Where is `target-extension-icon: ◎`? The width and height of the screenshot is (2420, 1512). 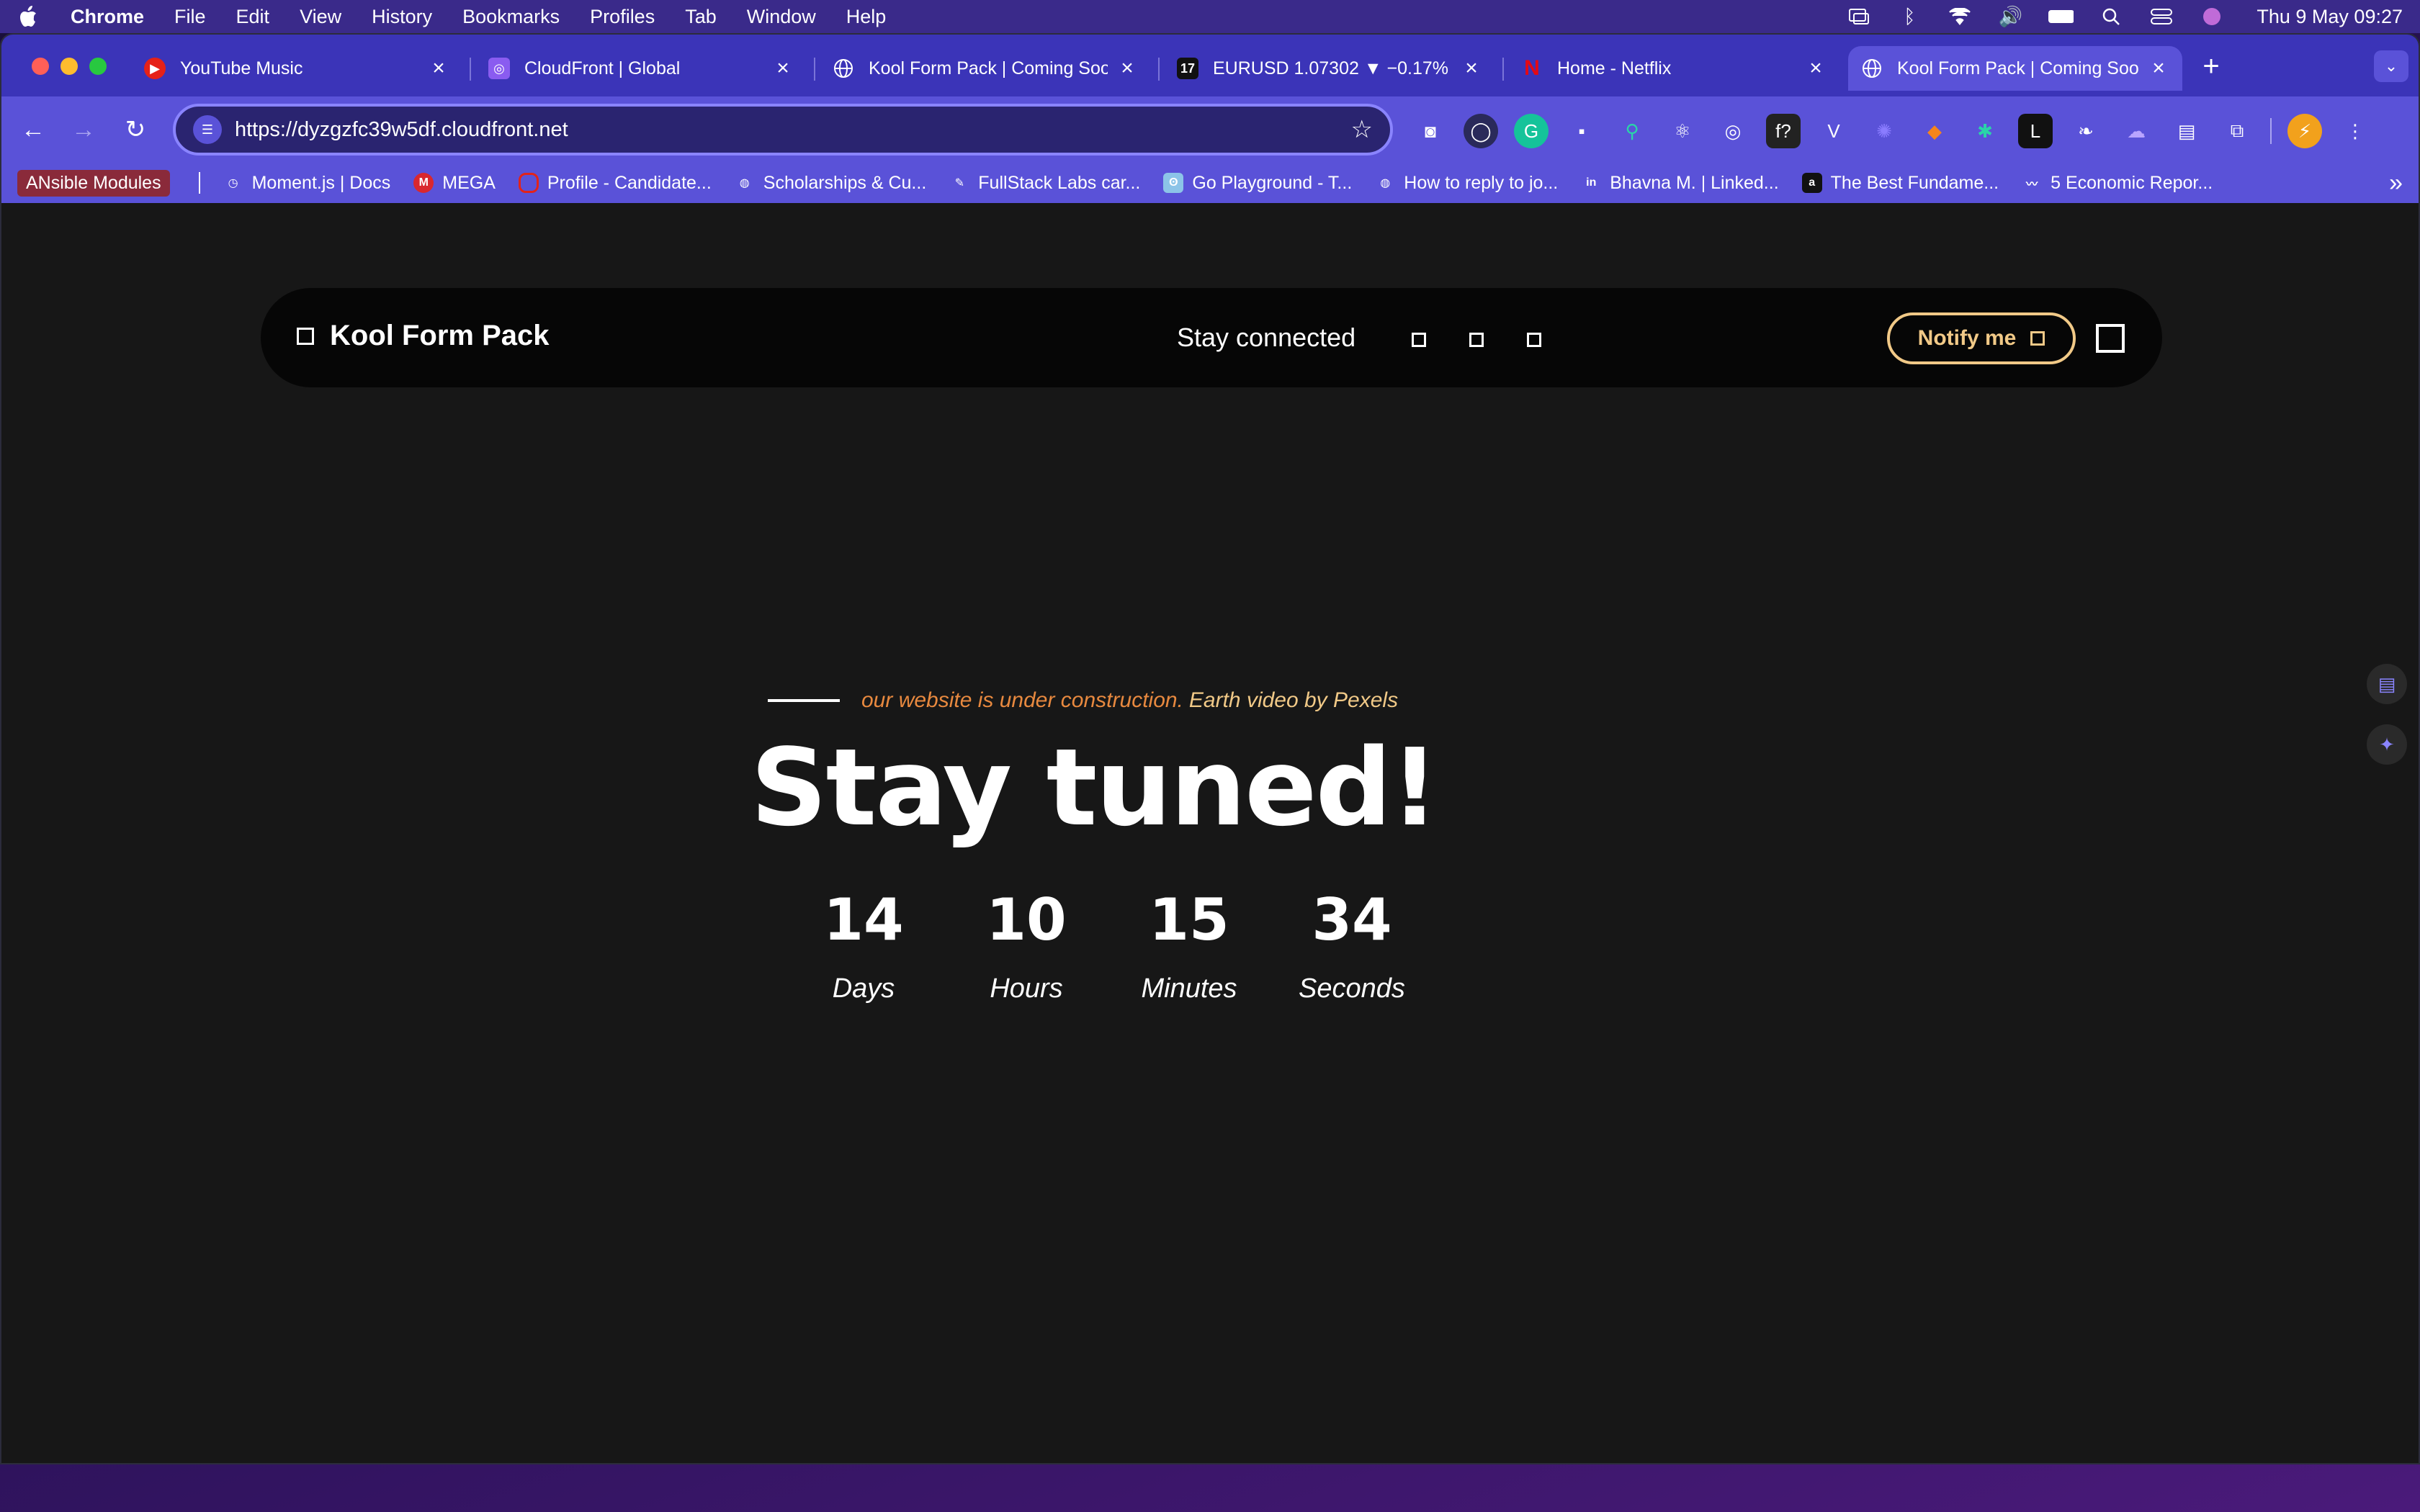 target-extension-icon: ◎ is located at coordinates (1733, 131).